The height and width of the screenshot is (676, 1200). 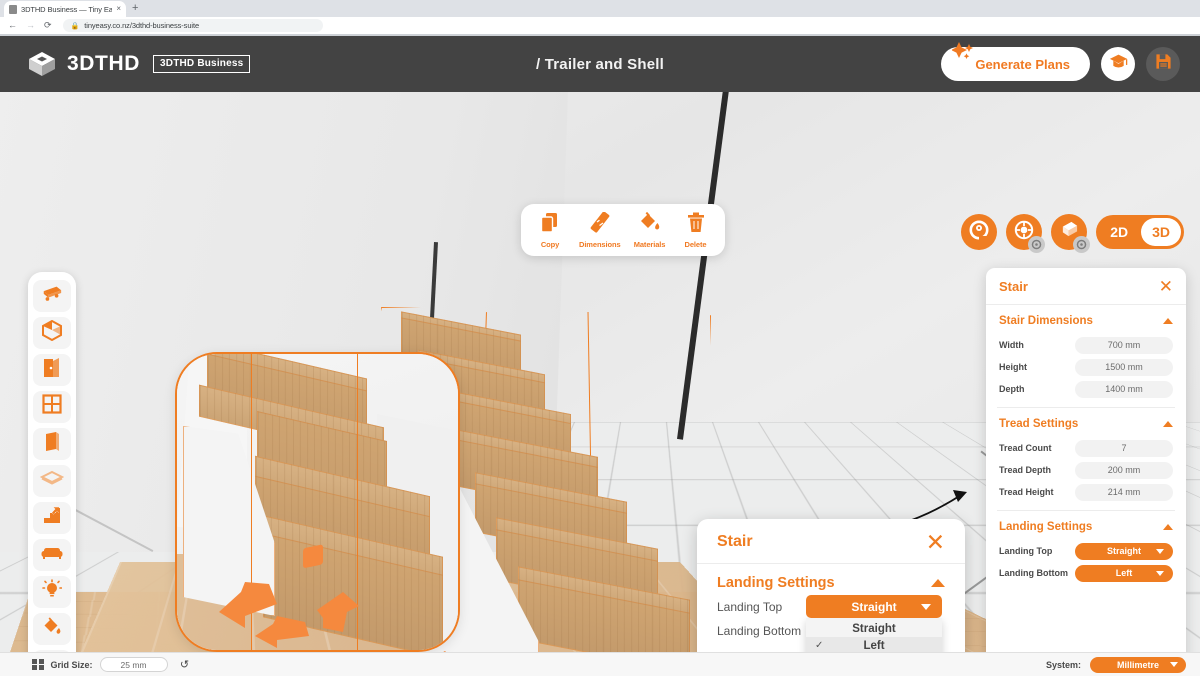 I want to click on section-header-landing-settings: Landing Settings, so click(x=1086, y=525).